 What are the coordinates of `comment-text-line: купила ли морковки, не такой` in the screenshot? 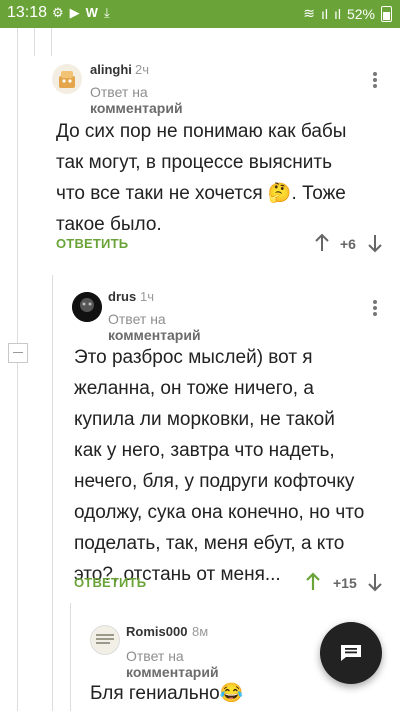 It's located at (204, 419).